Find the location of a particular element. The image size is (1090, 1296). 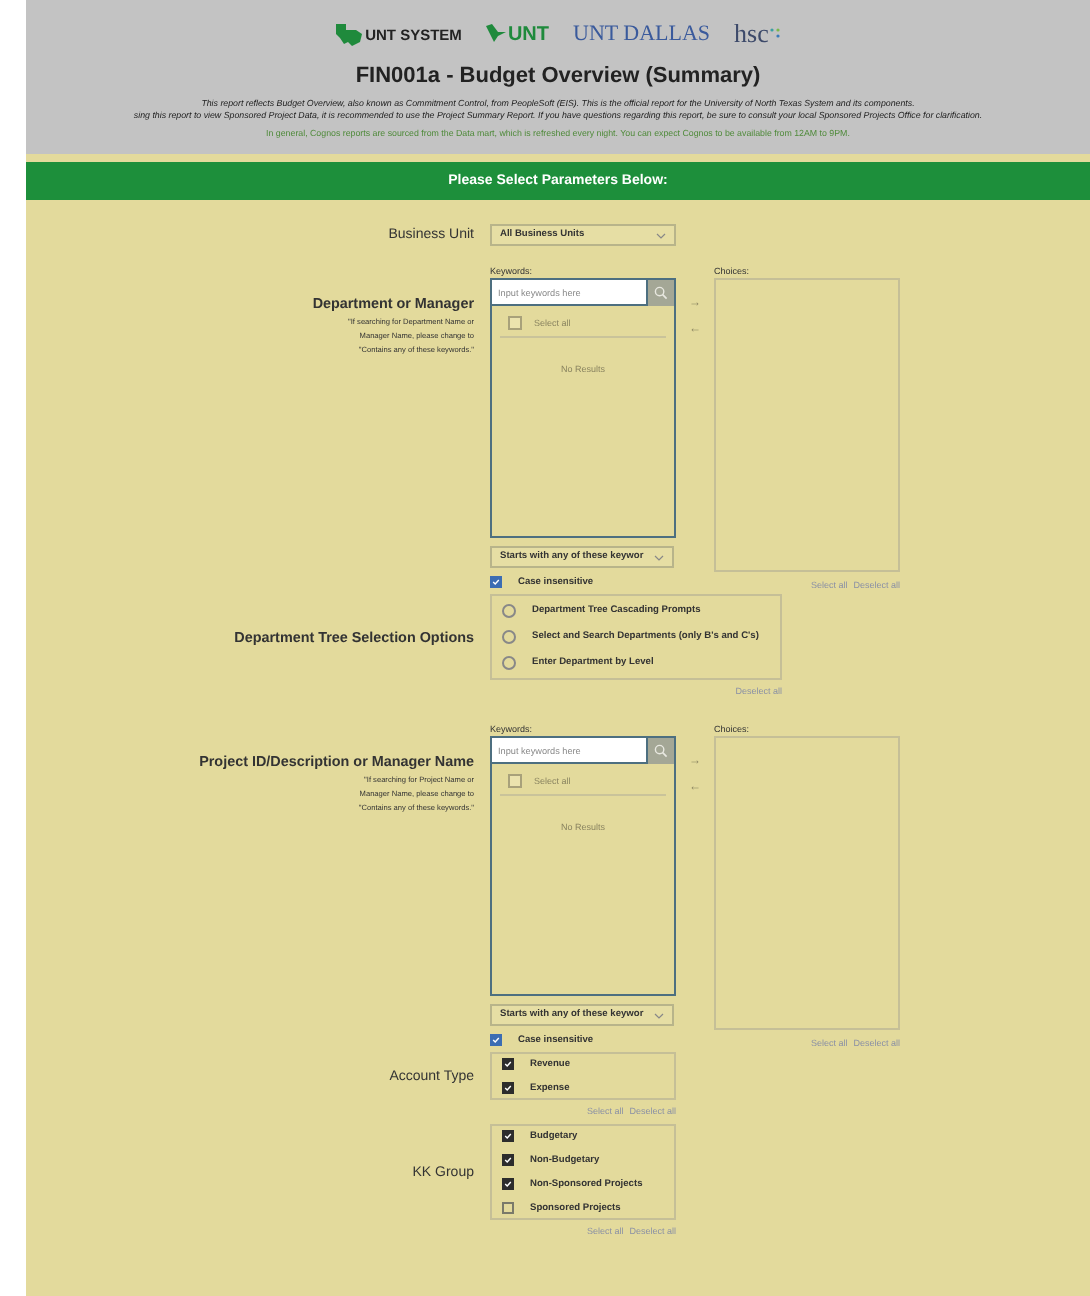

dots-icon is located at coordinates (776, 34).